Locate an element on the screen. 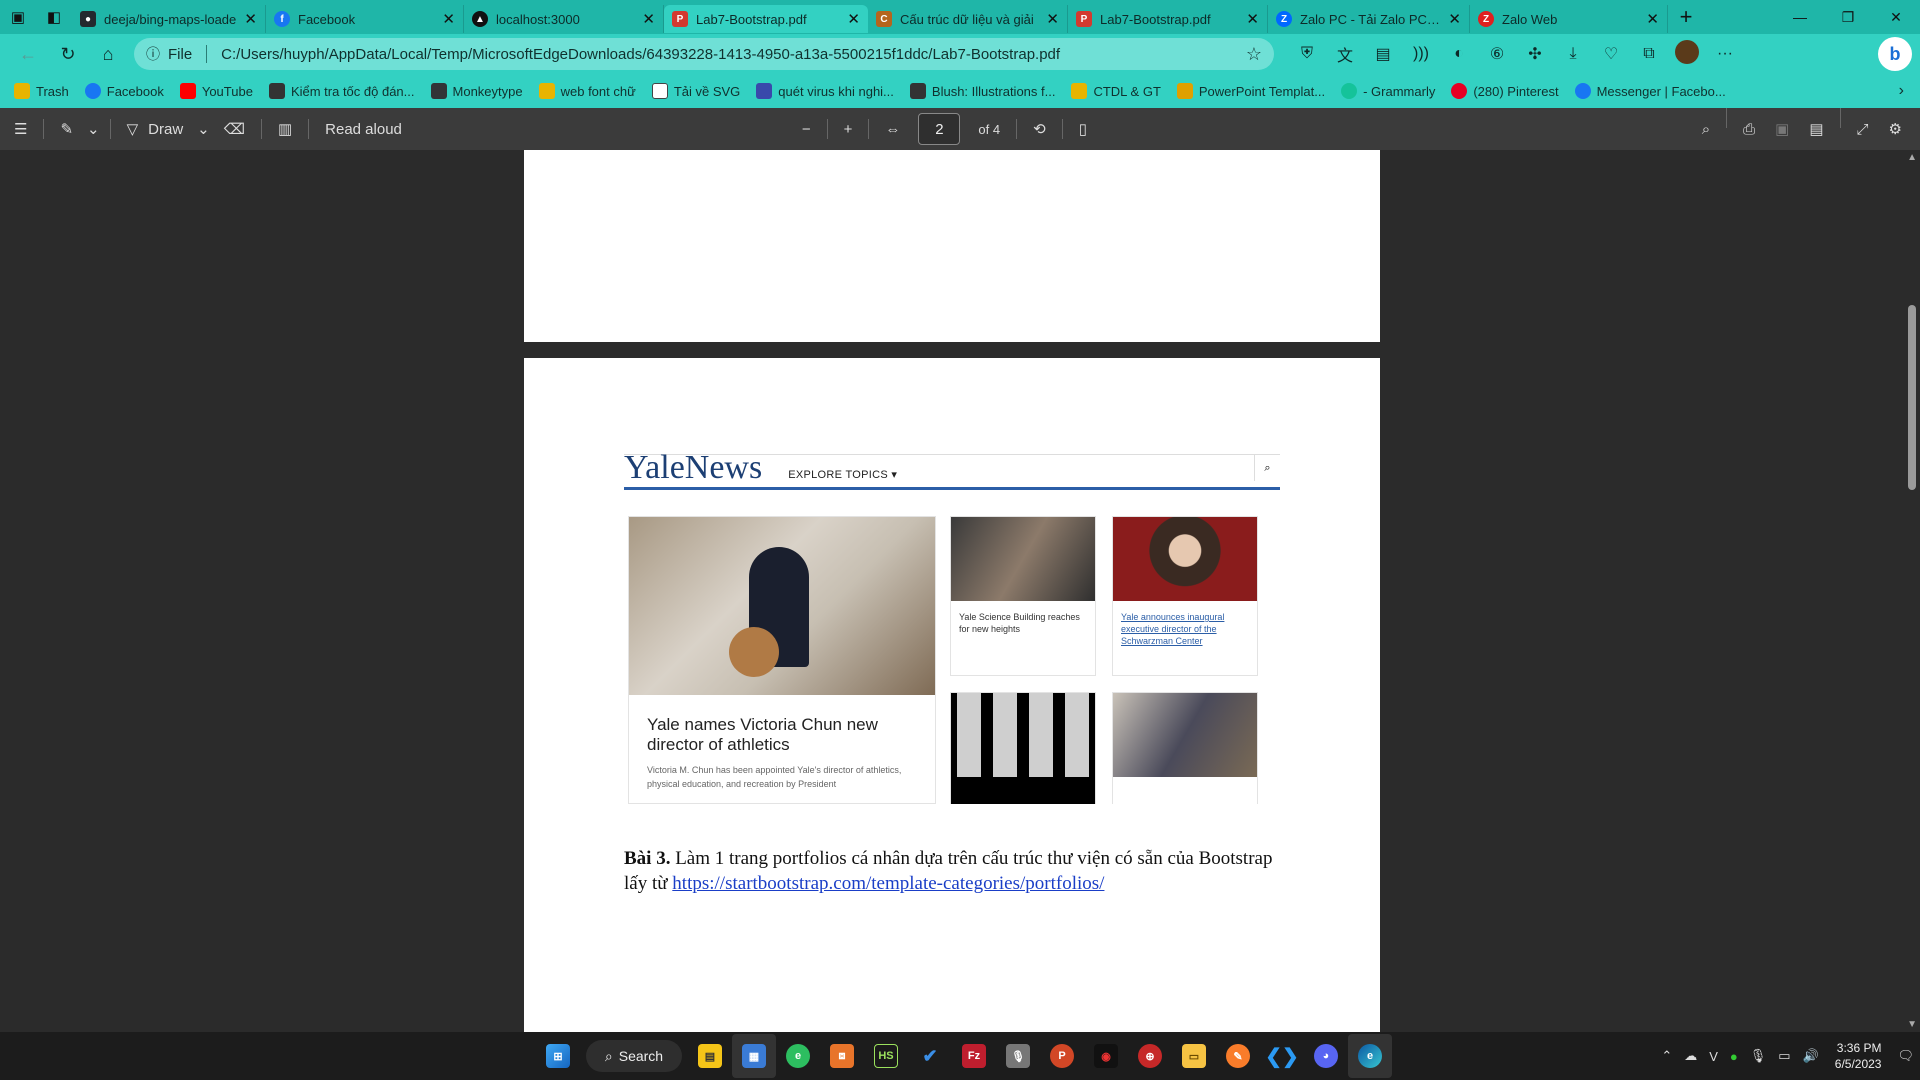  bookmark-item: CTDL & GT is located at coordinates (1116, 91).